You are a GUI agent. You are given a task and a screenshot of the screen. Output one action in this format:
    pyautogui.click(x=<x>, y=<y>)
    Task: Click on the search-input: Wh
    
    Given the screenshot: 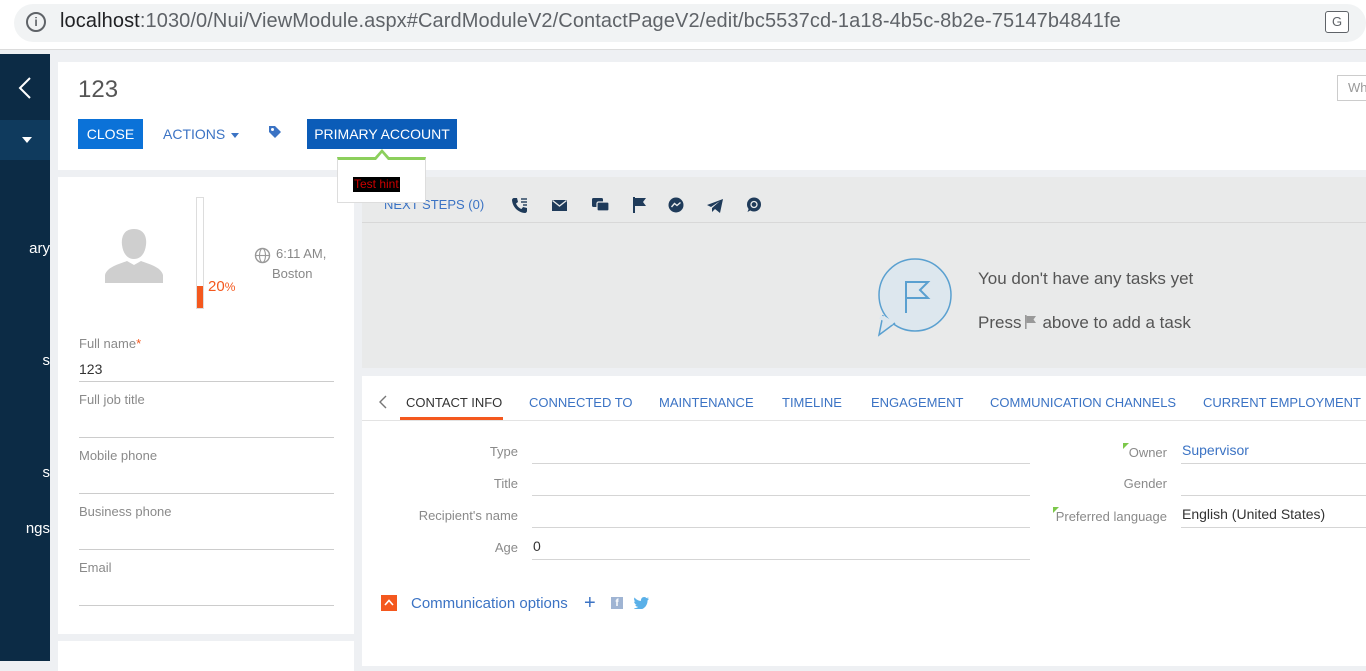 What is the action you would take?
    pyautogui.click(x=1351, y=88)
    